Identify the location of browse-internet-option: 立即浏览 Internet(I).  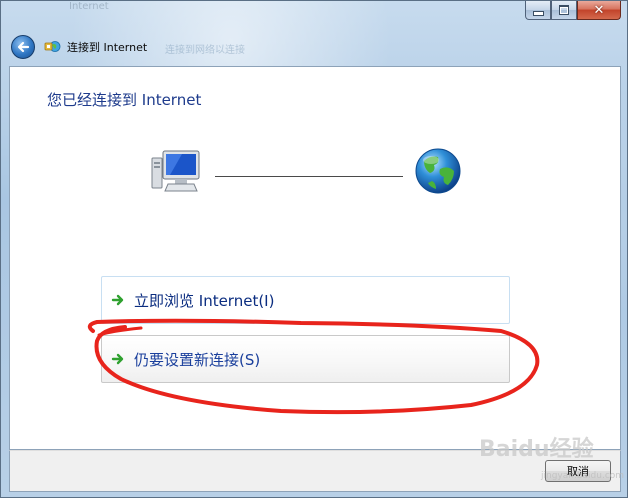
(305, 300).